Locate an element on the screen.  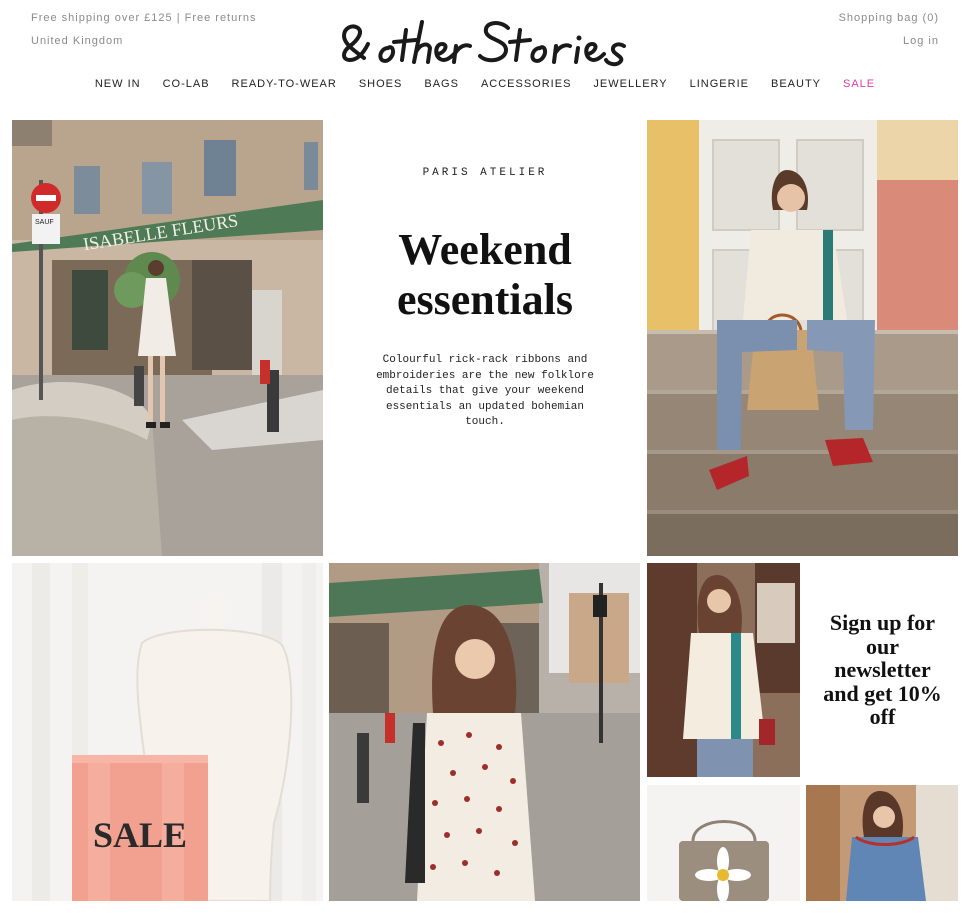
feature-headline: Weekend essentials is located at coordinates (485, 275).